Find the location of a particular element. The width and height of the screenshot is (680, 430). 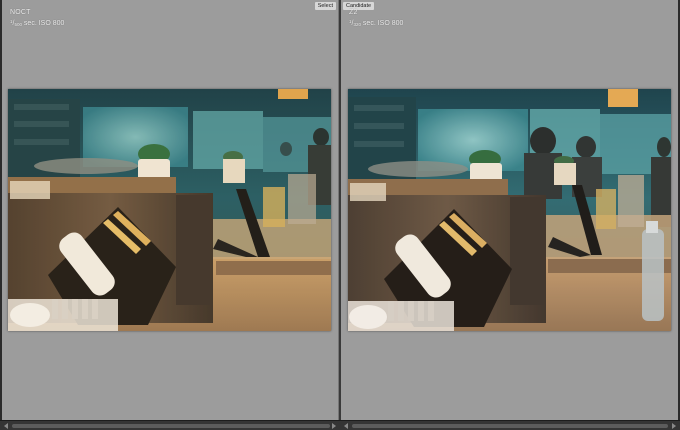

exposure-info: 1/500 sec. ISO 800 is located at coordinates (37, 23).